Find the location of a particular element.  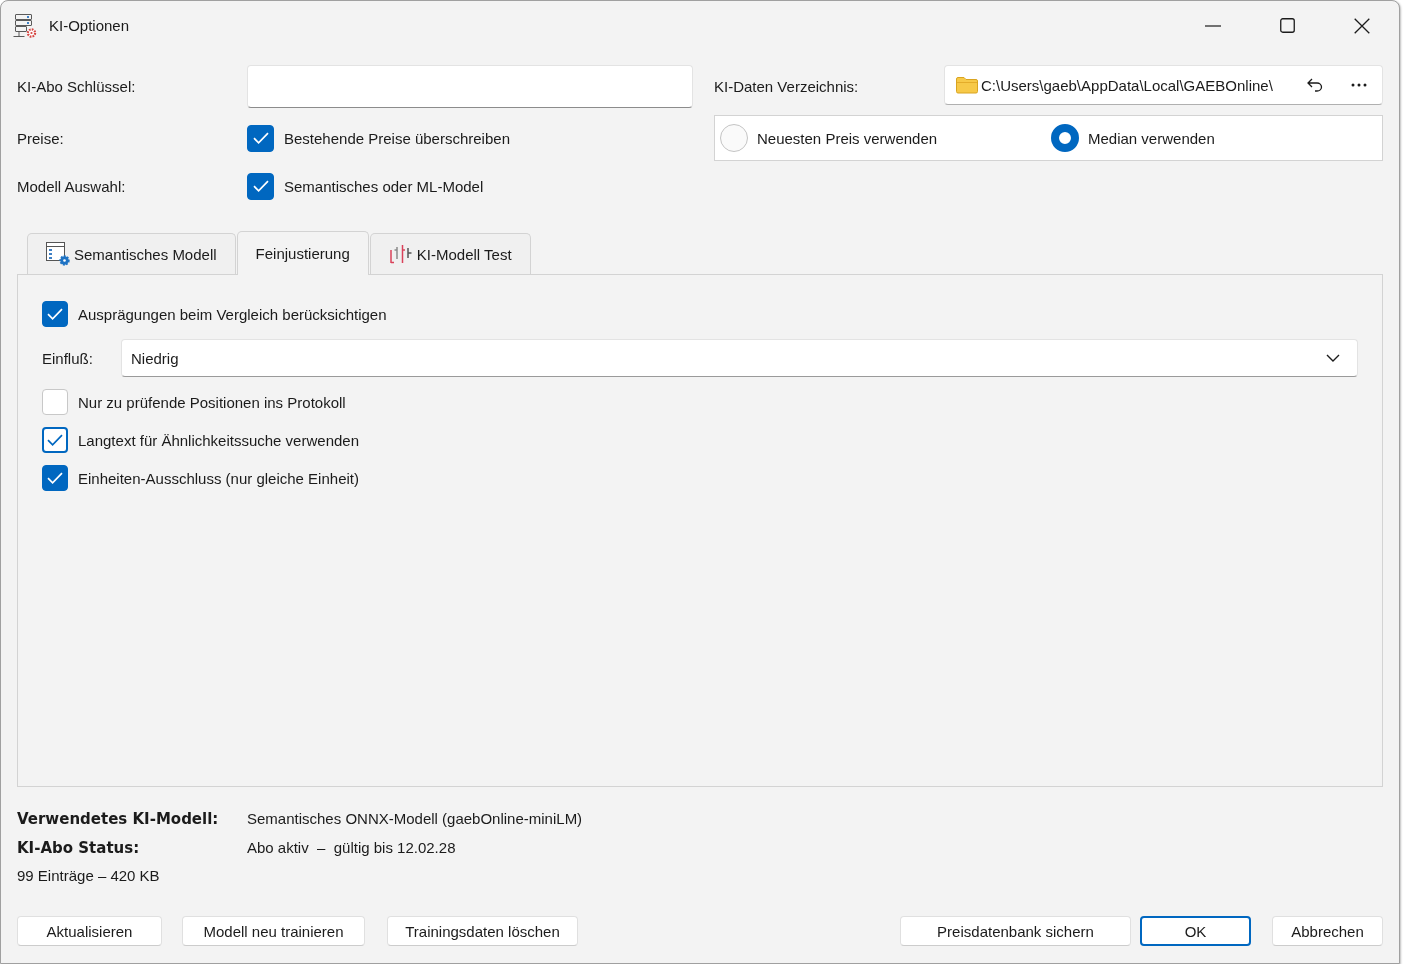

folder-icon is located at coordinates (967, 85).